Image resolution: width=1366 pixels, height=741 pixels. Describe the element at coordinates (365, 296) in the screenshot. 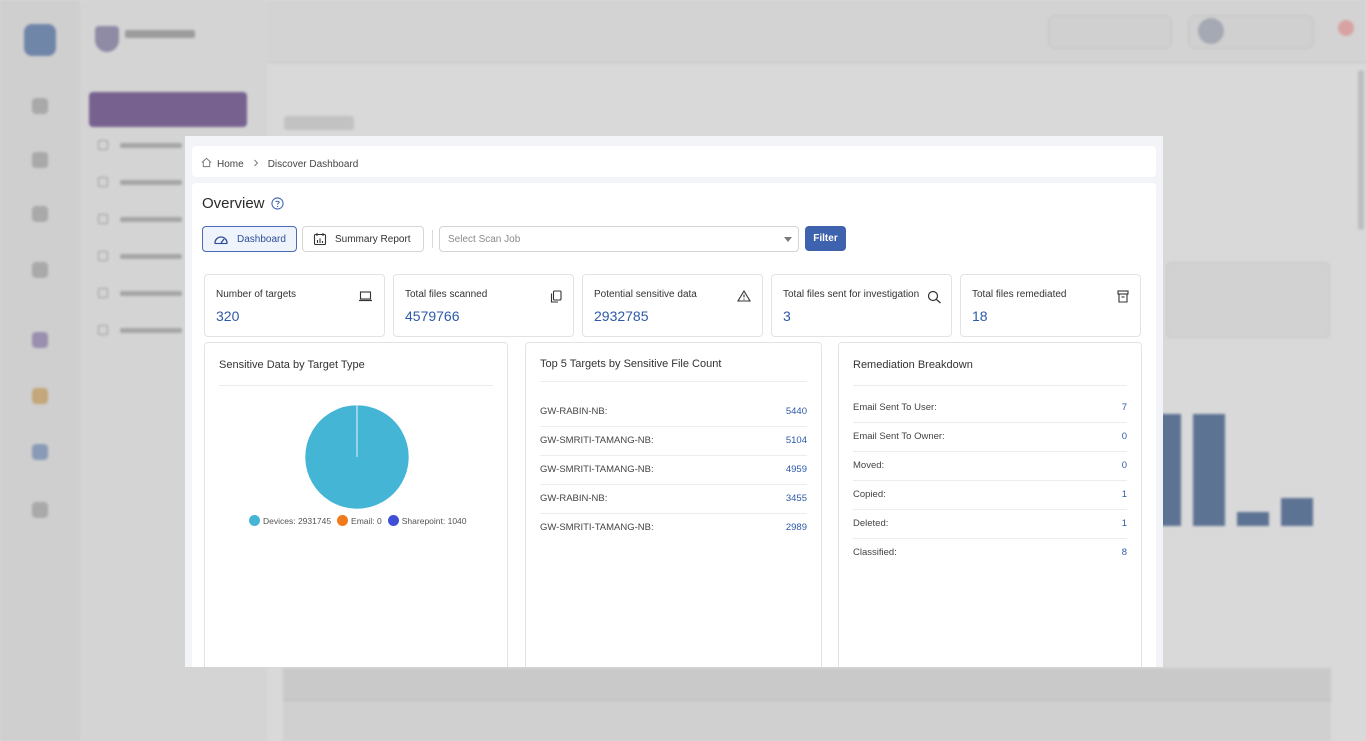

I see `laptop-icon` at that location.